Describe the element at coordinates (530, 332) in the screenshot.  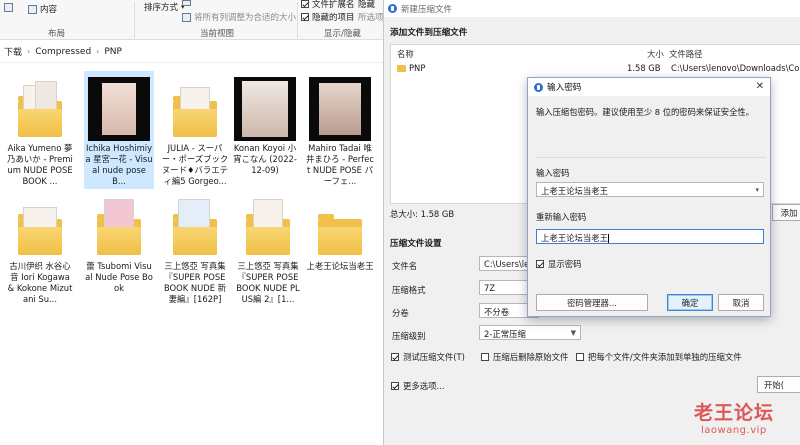
I see `level-select: 2-正常压缩 ▼` at that location.